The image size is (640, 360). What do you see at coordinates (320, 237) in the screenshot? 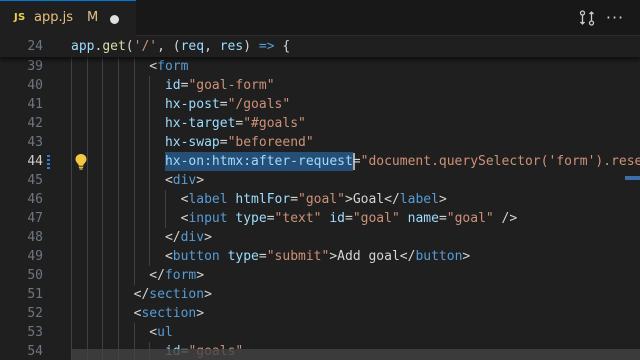
I see `code-line: 48 </div>` at bounding box center [320, 237].